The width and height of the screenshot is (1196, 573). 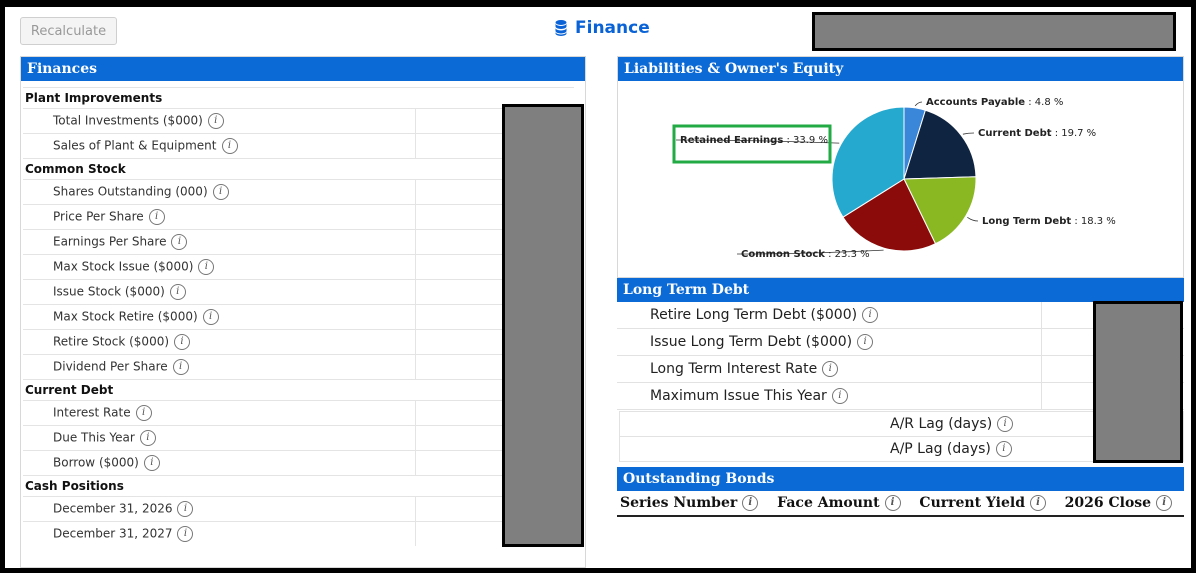 What do you see at coordinates (828, 503) in the screenshot?
I see `column-title: Face Amount` at bounding box center [828, 503].